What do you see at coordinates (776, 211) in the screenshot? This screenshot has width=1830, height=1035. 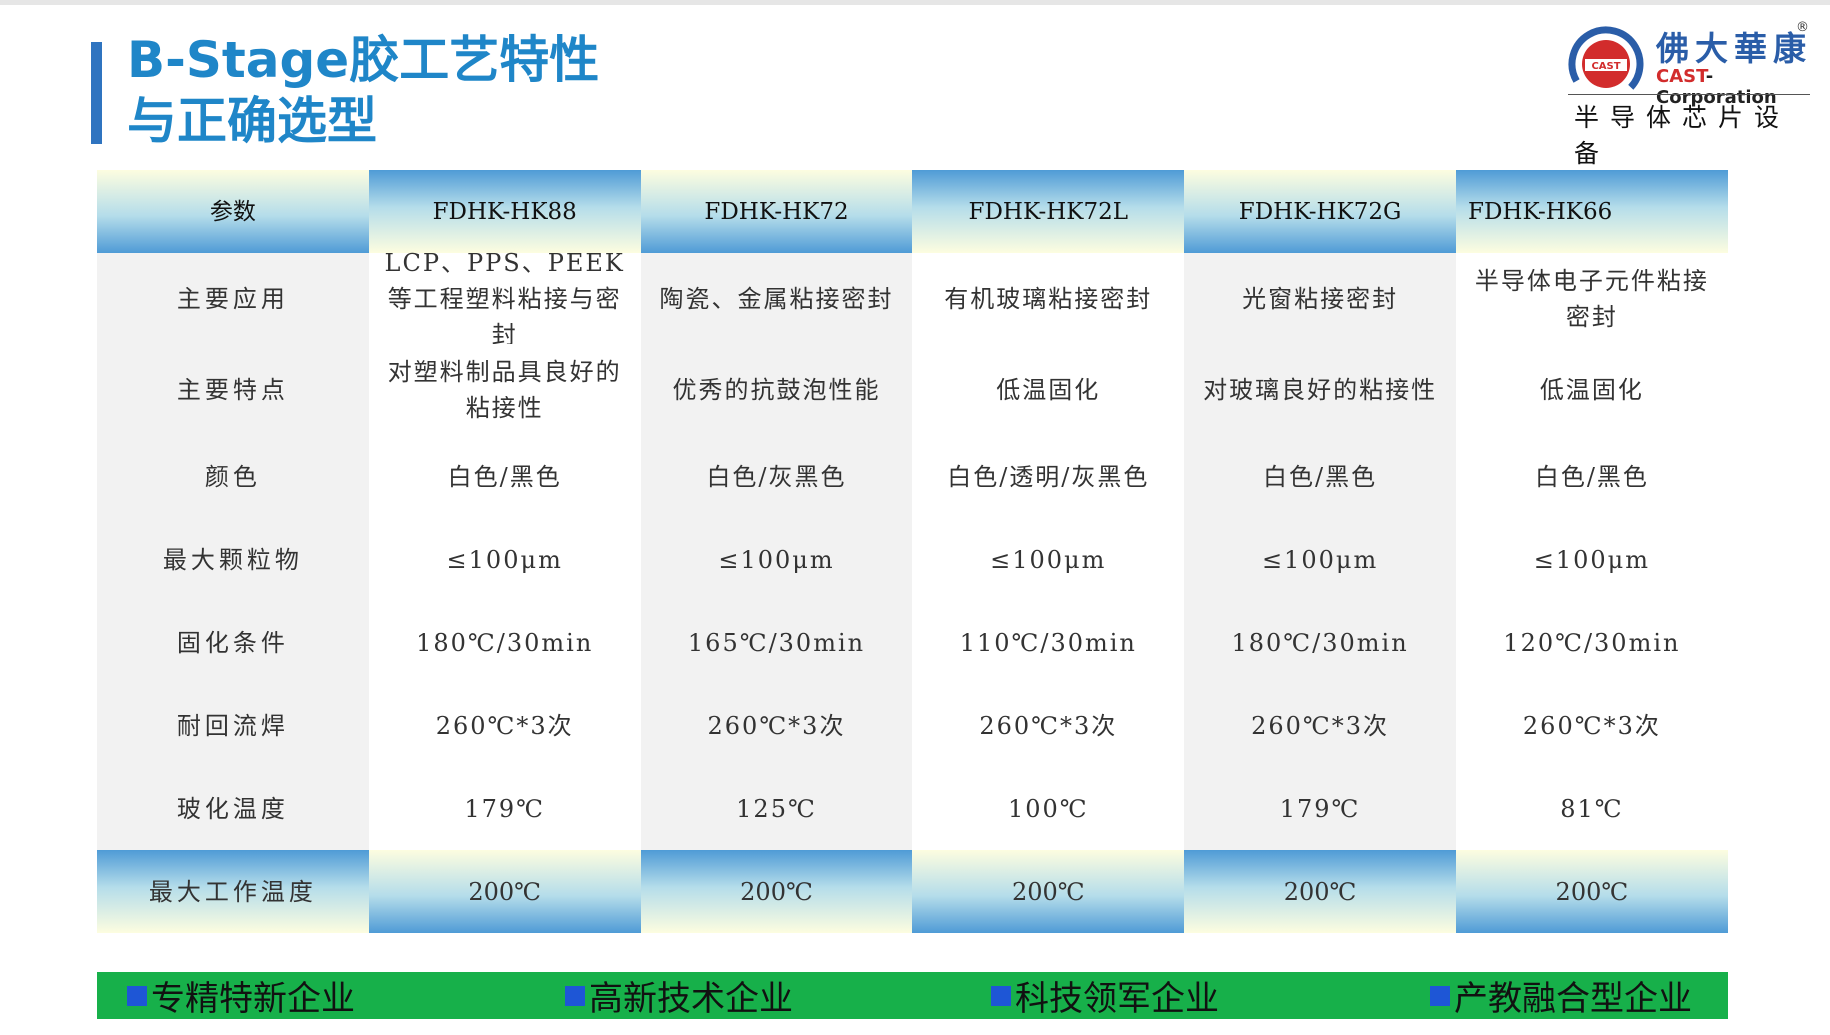 I see `header-cell-hk72: FDHK-HK72` at bounding box center [776, 211].